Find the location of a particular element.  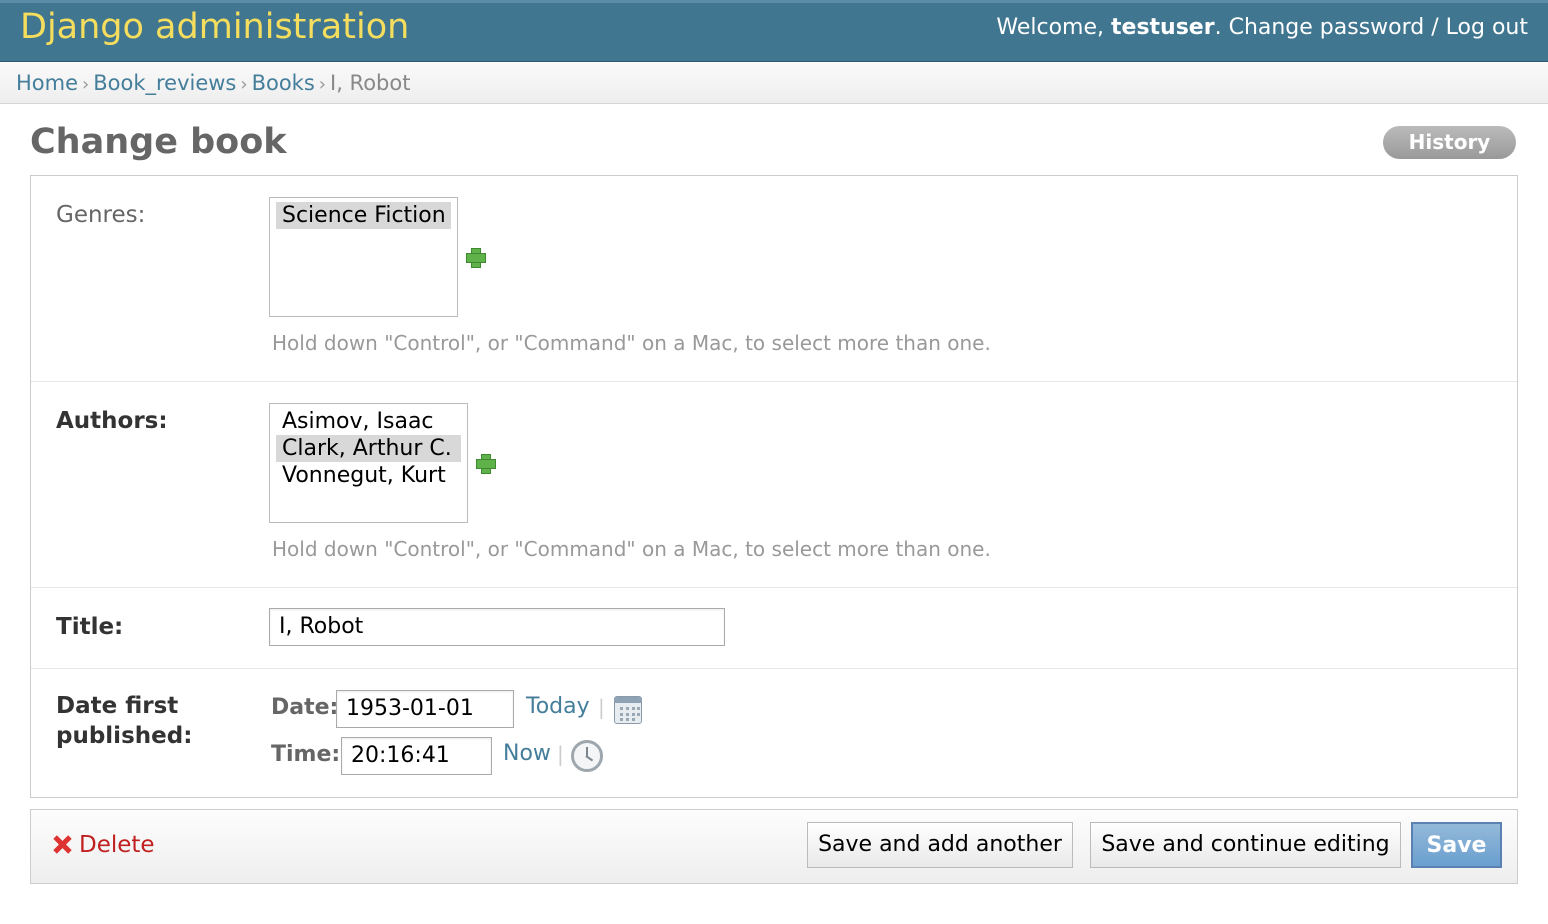

title-input: I, Robot is located at coordinates (497, 627).